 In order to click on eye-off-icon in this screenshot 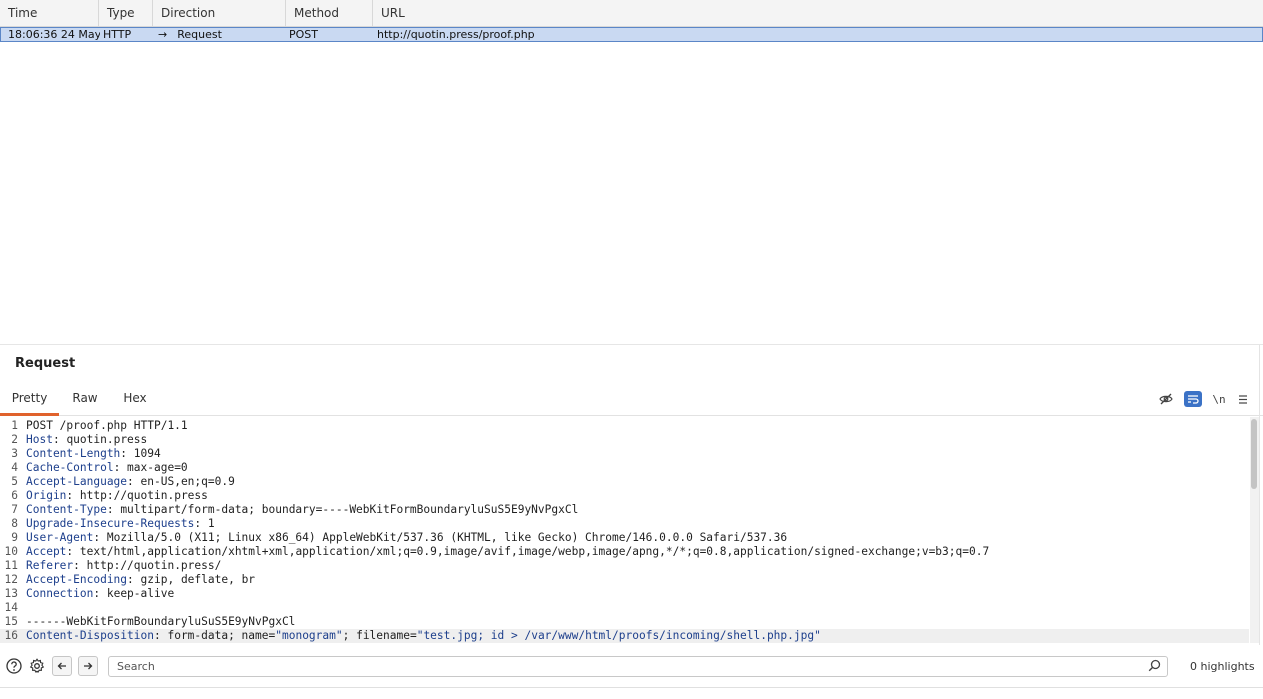, I will do `click(1166, 399)`.